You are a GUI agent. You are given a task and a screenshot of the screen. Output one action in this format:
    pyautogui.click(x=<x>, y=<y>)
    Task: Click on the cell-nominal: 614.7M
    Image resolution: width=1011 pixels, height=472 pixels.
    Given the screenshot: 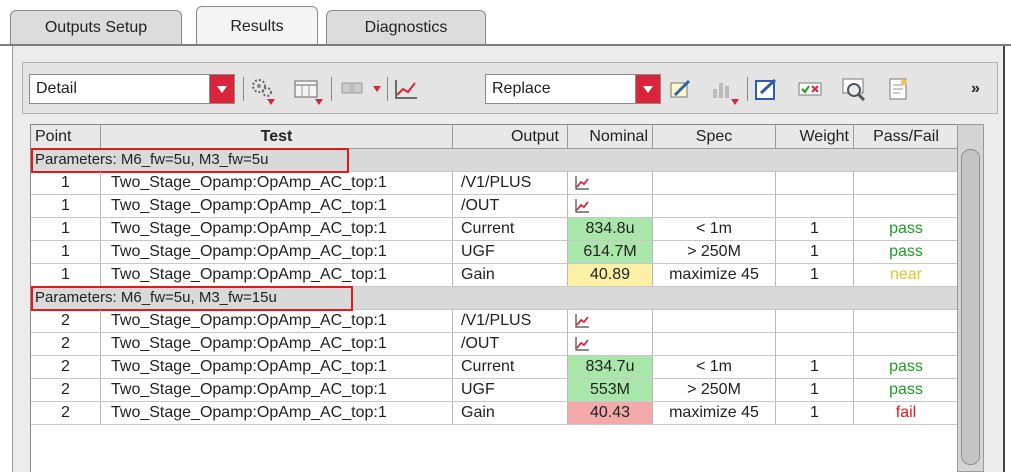 What is the action you would take?
    pyautogui.click(x=610, y=252)
    